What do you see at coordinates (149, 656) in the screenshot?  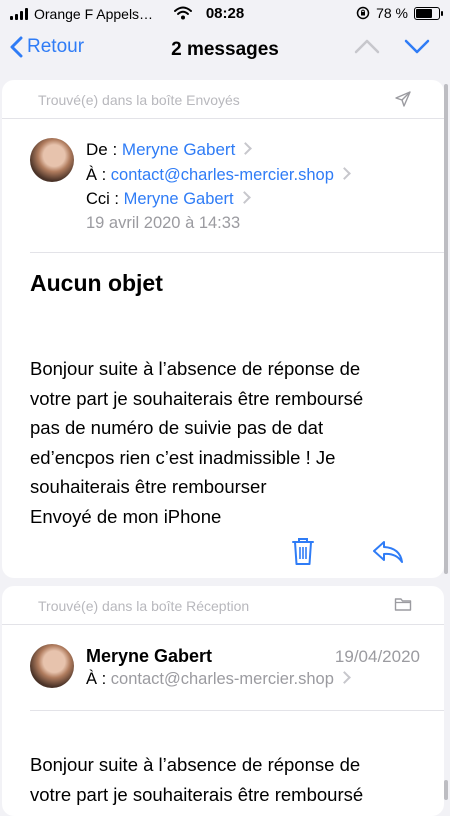 I see `sender-name: Meryne Gabert` at bounding box center [149, 656].